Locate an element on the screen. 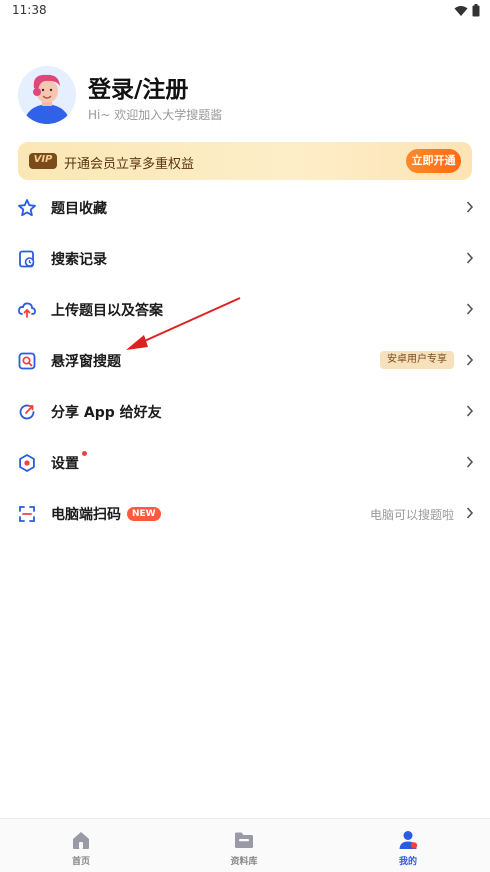 This screenshot has width=490, height=872. menu-label-settings: 设置 is located at coordinates (65, 464).